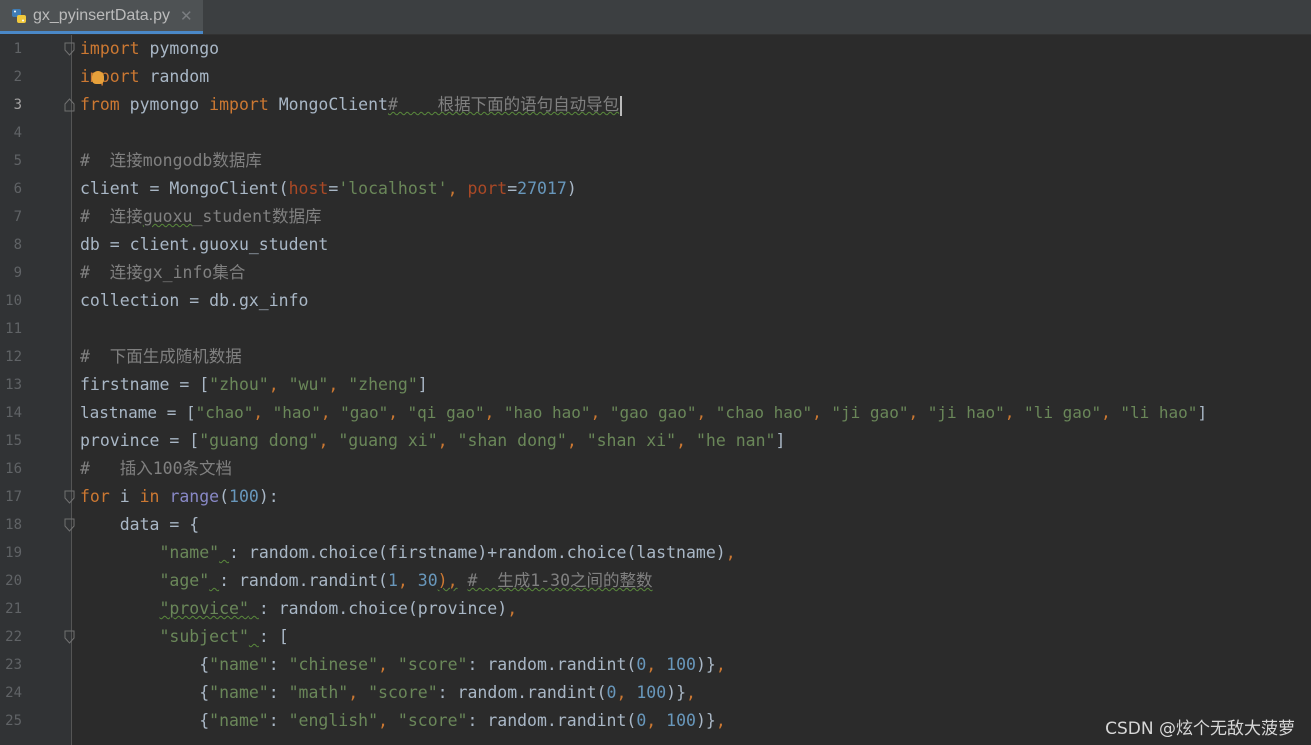 The width and height of the screenshot is (1311, 745). Describe the element at coordinates (764, 412) in the screenshot. I see `code-token: "chao hao"` at that location.